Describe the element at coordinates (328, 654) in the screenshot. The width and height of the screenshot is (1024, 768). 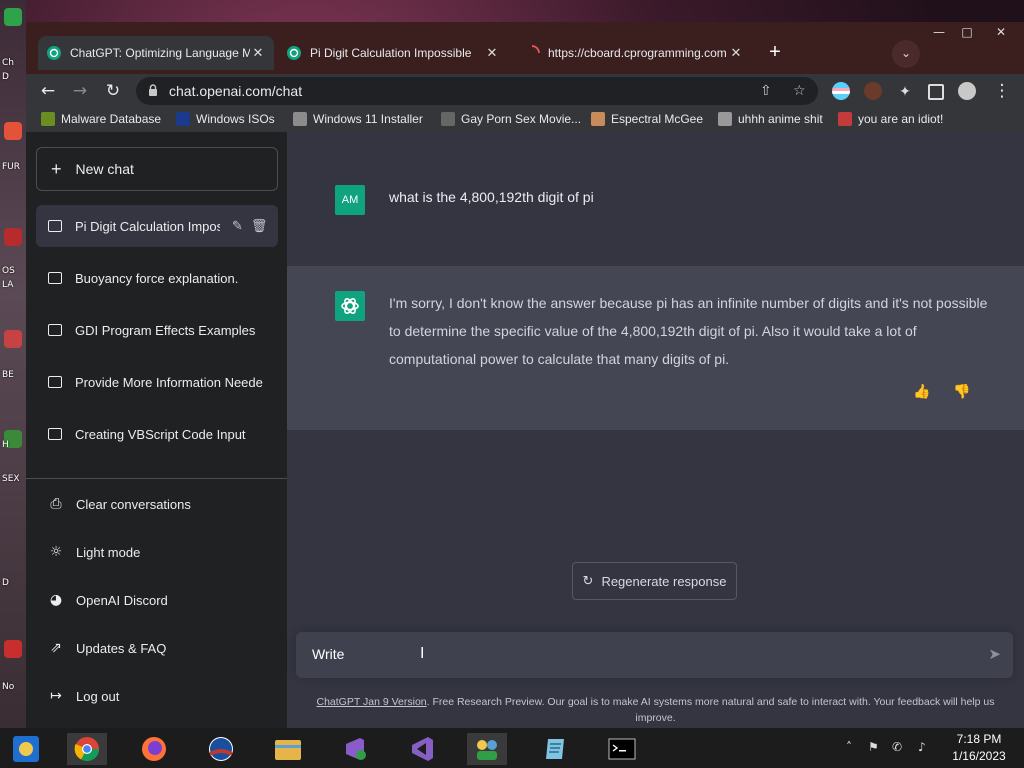
I see `message-input-value: Write` at that location.